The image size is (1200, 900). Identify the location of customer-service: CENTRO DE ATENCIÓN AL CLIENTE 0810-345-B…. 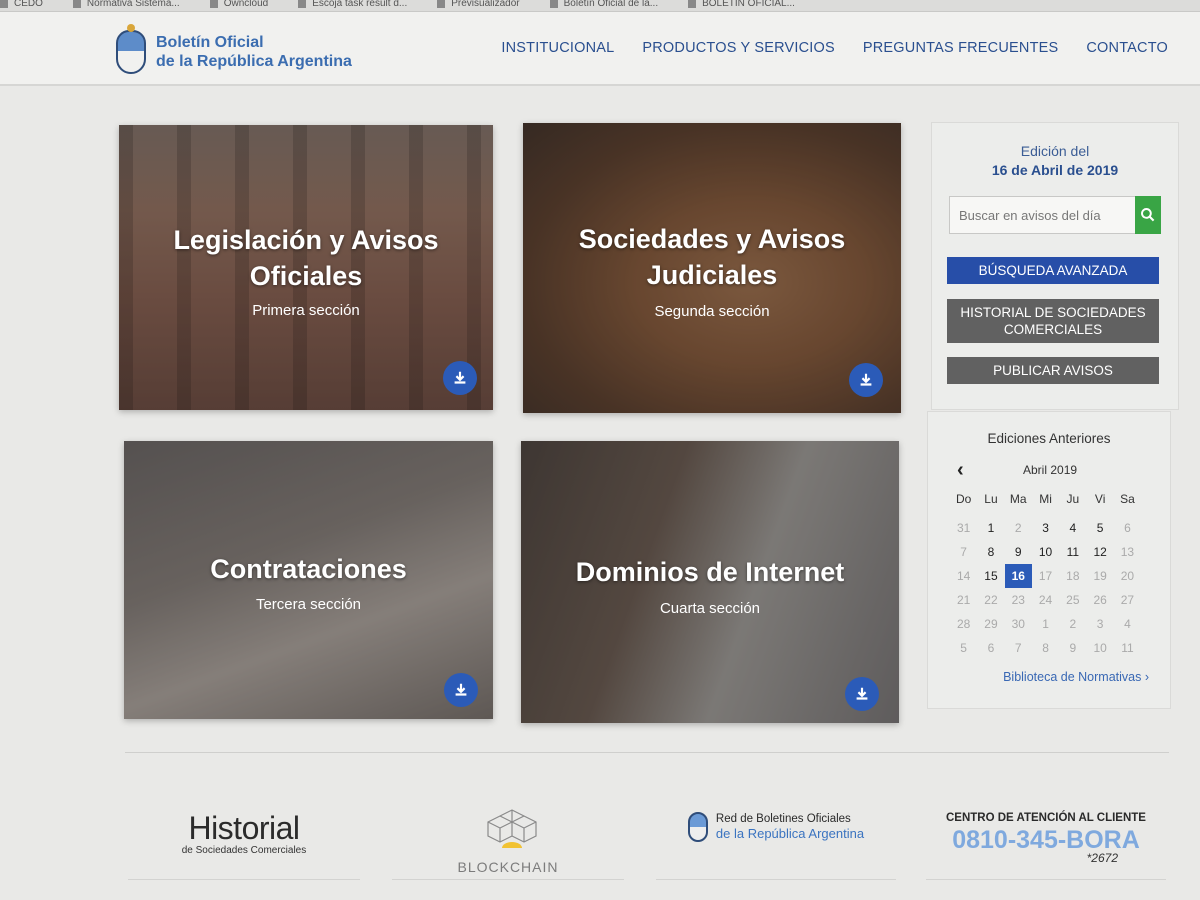
(1046, 835).